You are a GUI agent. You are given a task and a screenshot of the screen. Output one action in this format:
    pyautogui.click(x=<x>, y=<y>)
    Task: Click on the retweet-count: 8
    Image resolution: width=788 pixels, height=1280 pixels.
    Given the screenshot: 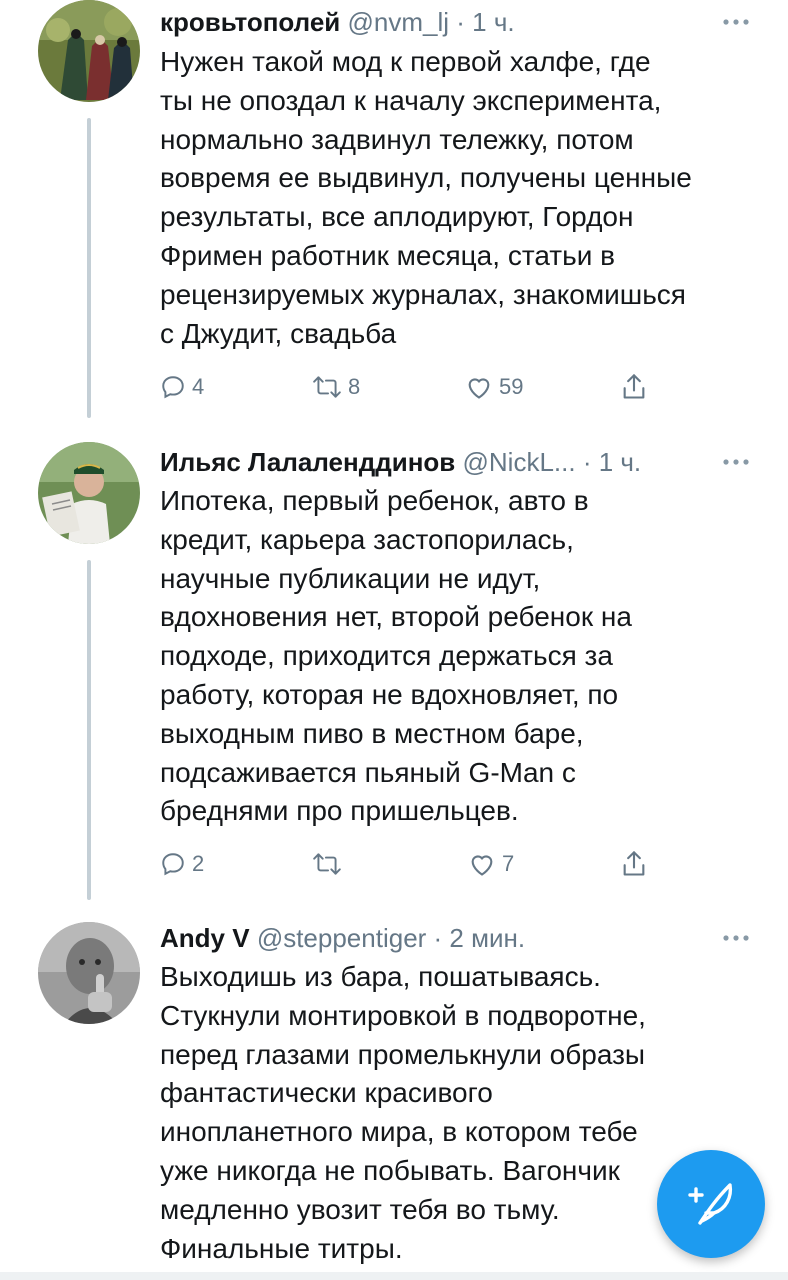 What is the action you would take?
    pyautogui.click(x=354, y=386)
    